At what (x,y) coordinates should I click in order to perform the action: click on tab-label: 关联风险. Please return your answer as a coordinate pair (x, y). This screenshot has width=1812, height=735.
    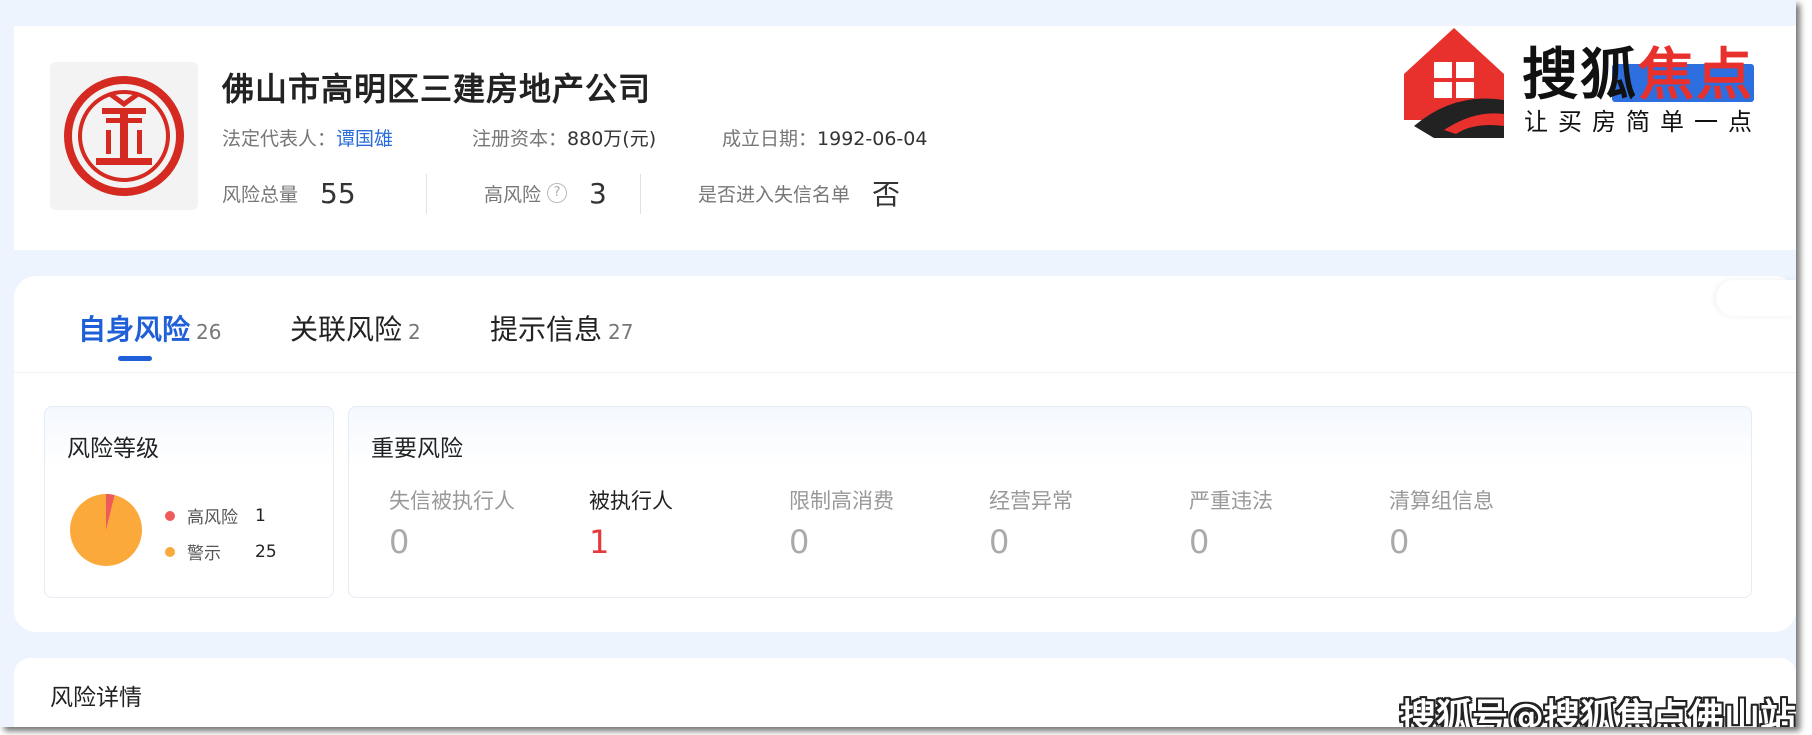
    Looking at the image, I should click on (346, 329).